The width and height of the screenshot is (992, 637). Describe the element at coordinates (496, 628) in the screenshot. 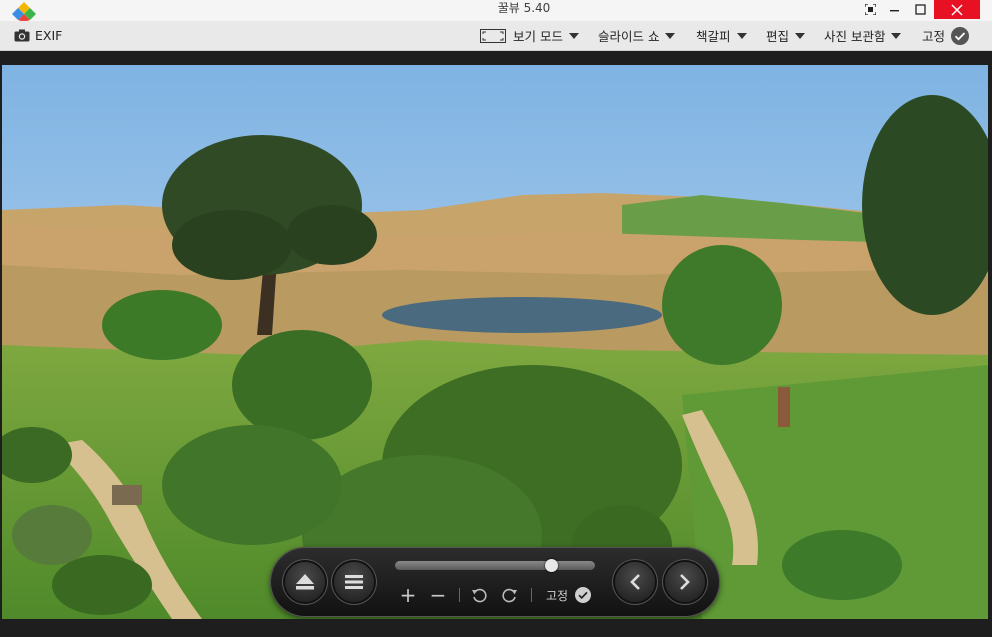

I see `viewer-frame-bottom` at that location.